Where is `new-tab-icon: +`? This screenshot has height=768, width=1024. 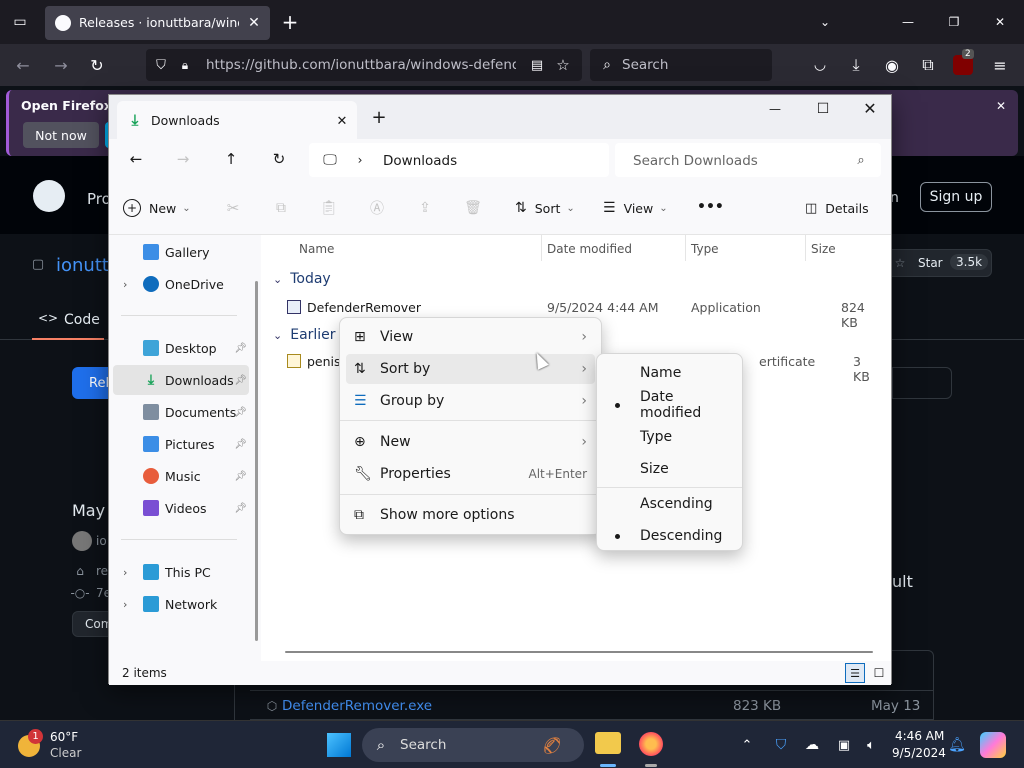 new-tab-icon: + is located at coordinates (290, 22).